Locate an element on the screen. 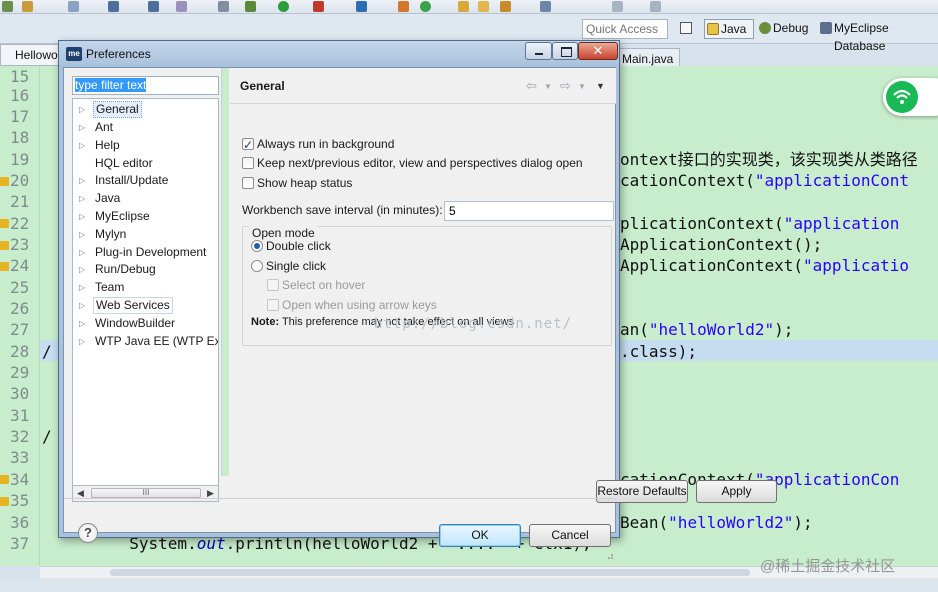 The height and width of the screenshot is (592, 938). perspective-java: Java is located at coordinates (729, 29).